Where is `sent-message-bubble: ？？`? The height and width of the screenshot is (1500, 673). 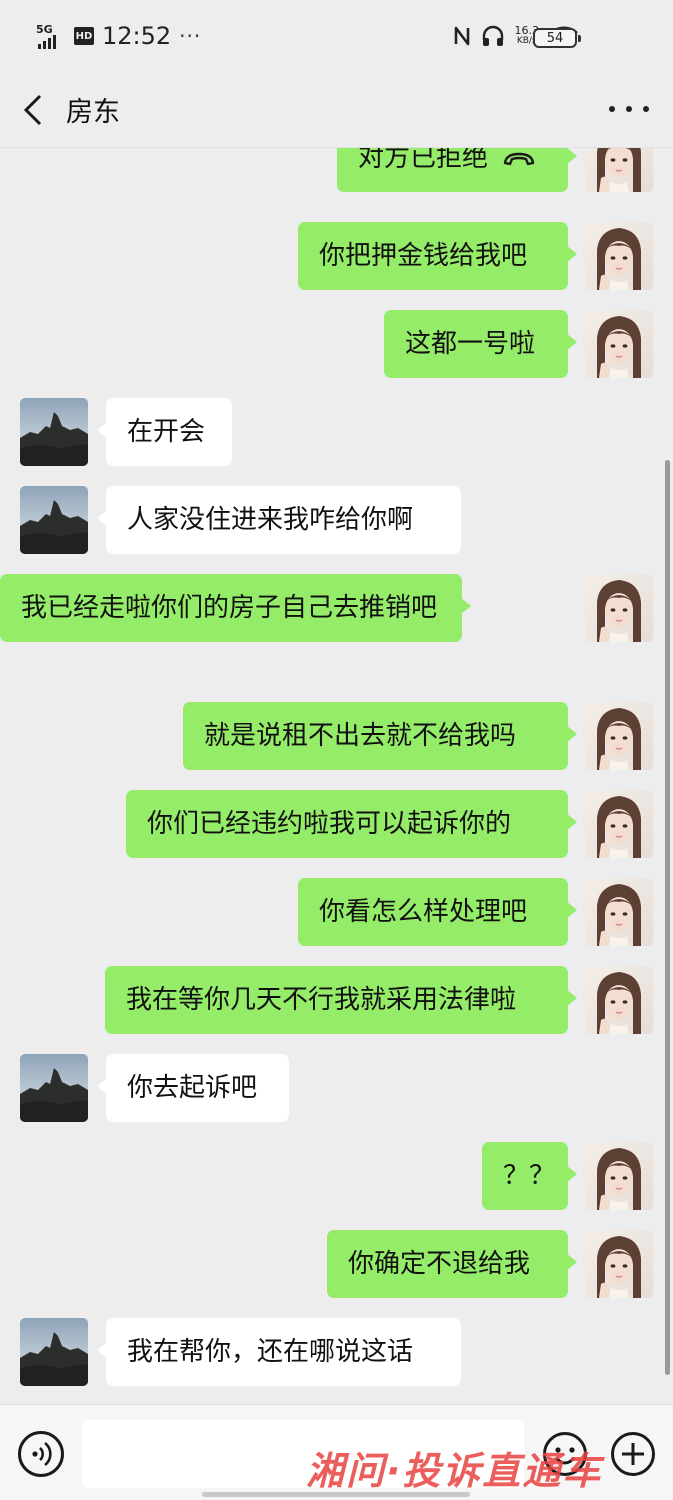 sent-message-bubble: ？？ is located at coordinates (529, 1176).